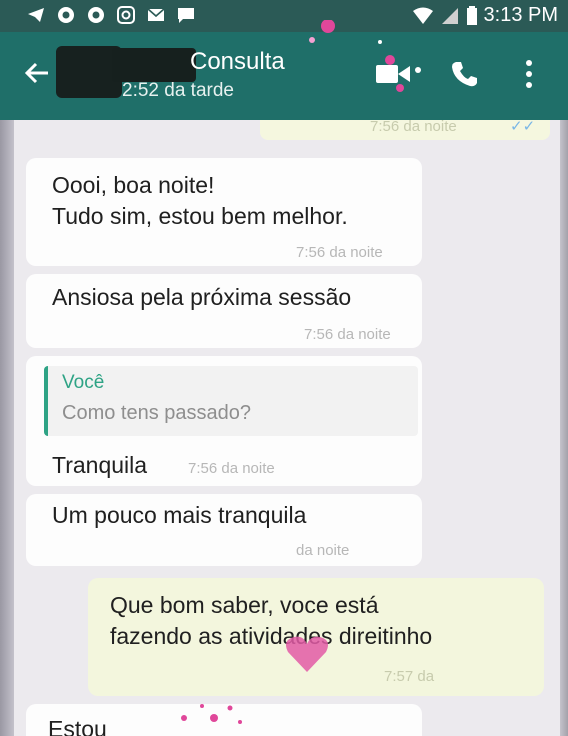 The image size is (568, 736). Describe the element at coordinates (449, 15) in the screenshot. I see `signal-icon` at that location.